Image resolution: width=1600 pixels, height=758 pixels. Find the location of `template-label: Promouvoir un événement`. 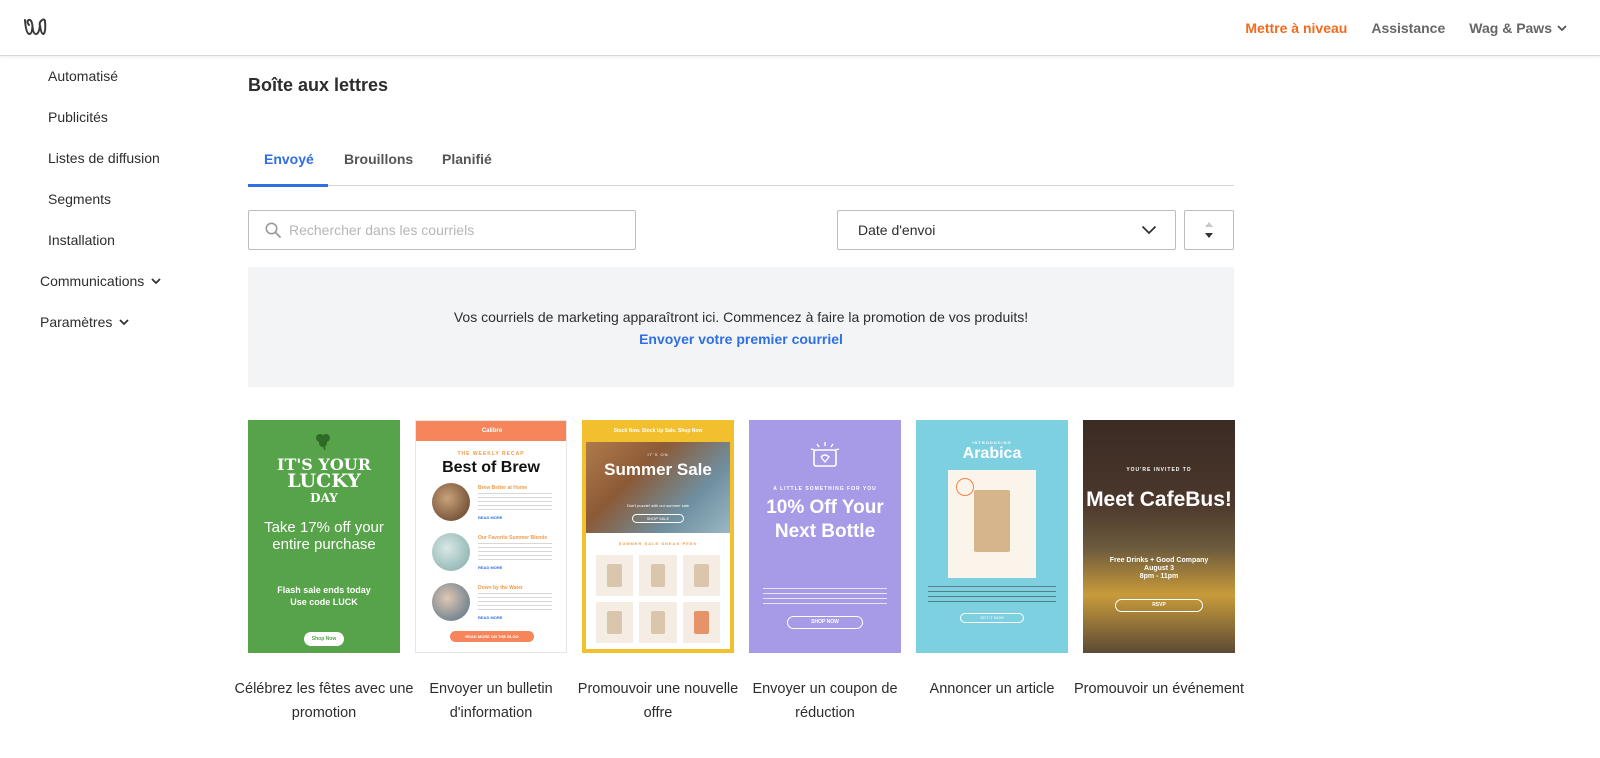

template-label: Promouvoir un événement is located at coordinates (1159, 689).